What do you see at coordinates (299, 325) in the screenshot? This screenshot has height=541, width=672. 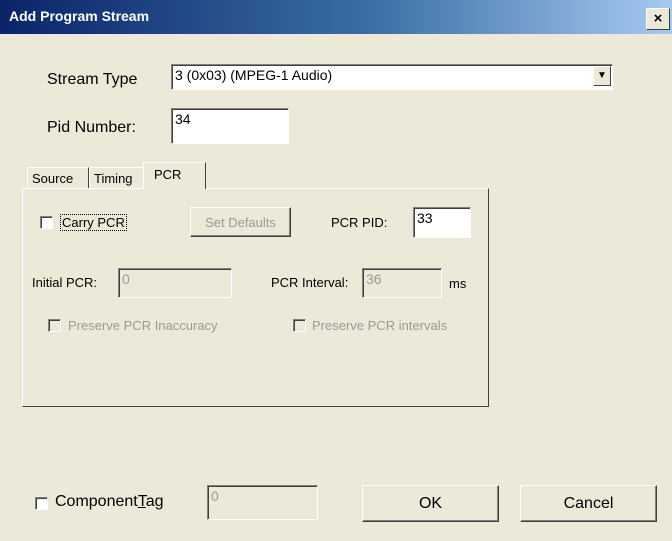 I see `preserve-pcr-intervals-checkbox` at bounding box center [299, 325].